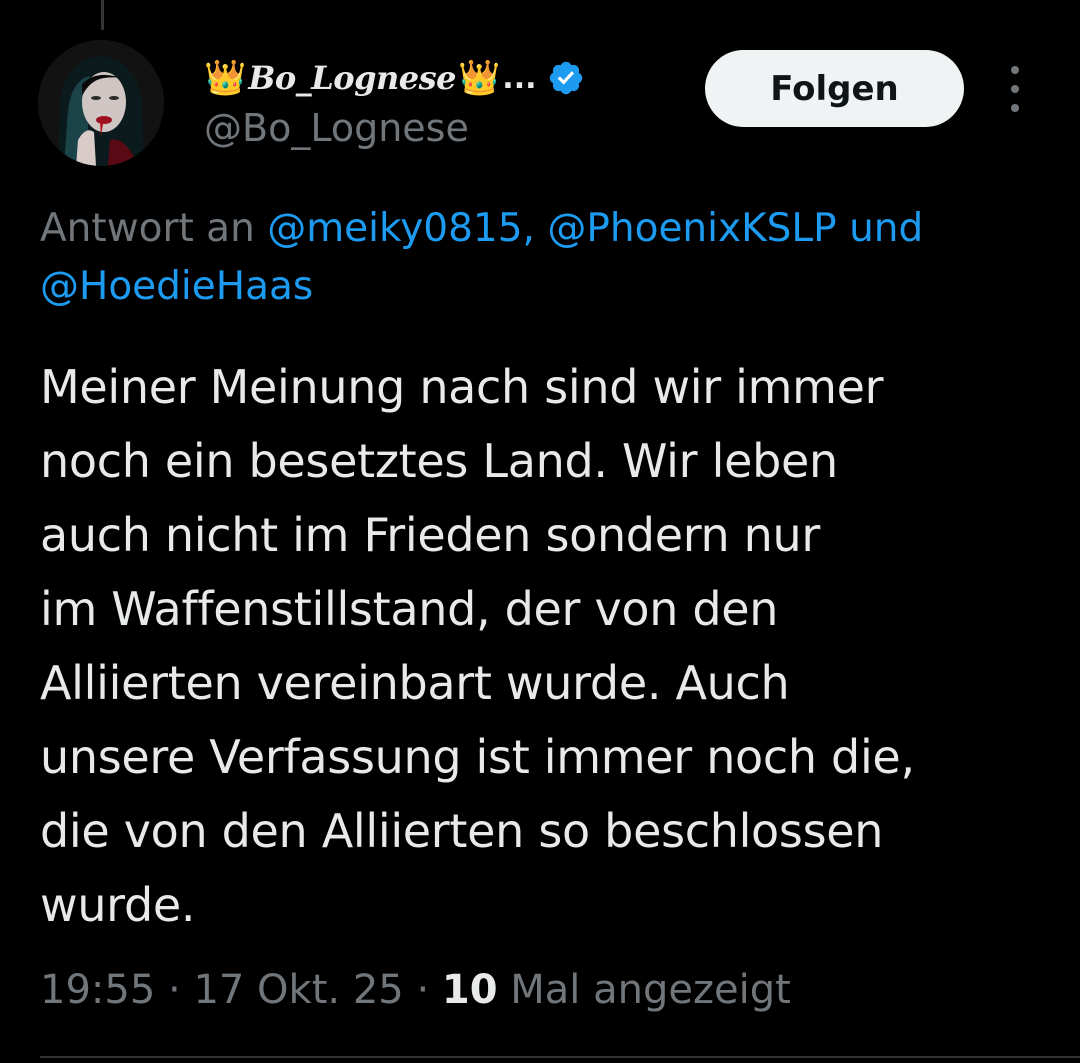  What do you see at coordinates (650, 990) in the screenshot?
I see `view-label: Mal angezeigt` at bounding box center [650, 990].